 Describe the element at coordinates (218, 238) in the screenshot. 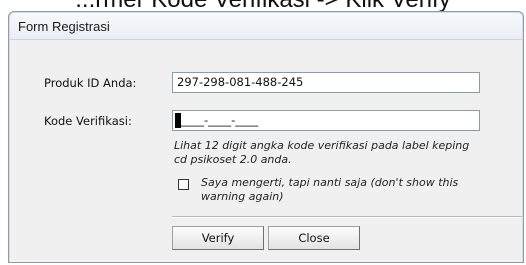

I see `verify-button: Verify` at that location.